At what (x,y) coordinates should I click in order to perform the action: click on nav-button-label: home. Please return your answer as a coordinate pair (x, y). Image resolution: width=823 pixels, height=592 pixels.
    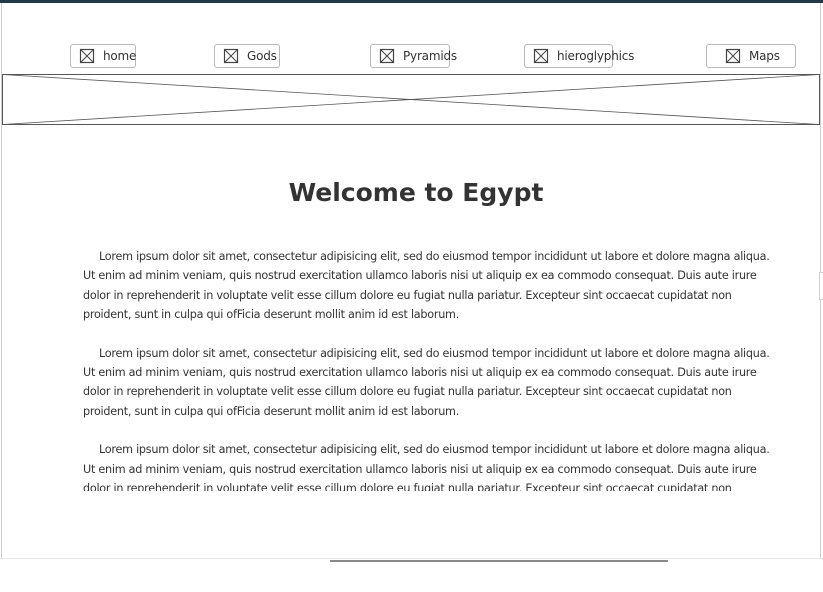
    Looking at the image, I should click on (120, 56).